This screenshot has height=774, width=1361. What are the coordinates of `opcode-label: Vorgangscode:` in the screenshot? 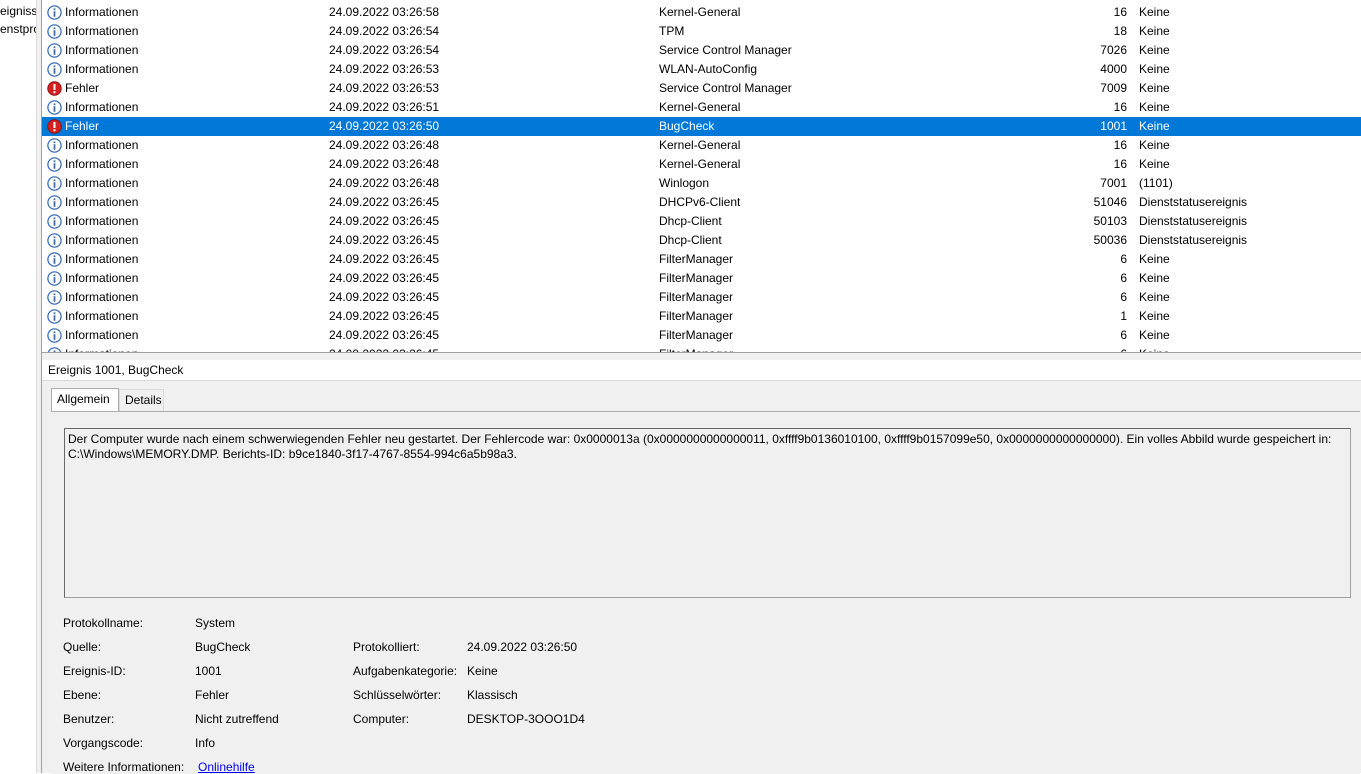 It's located at (103, 743).